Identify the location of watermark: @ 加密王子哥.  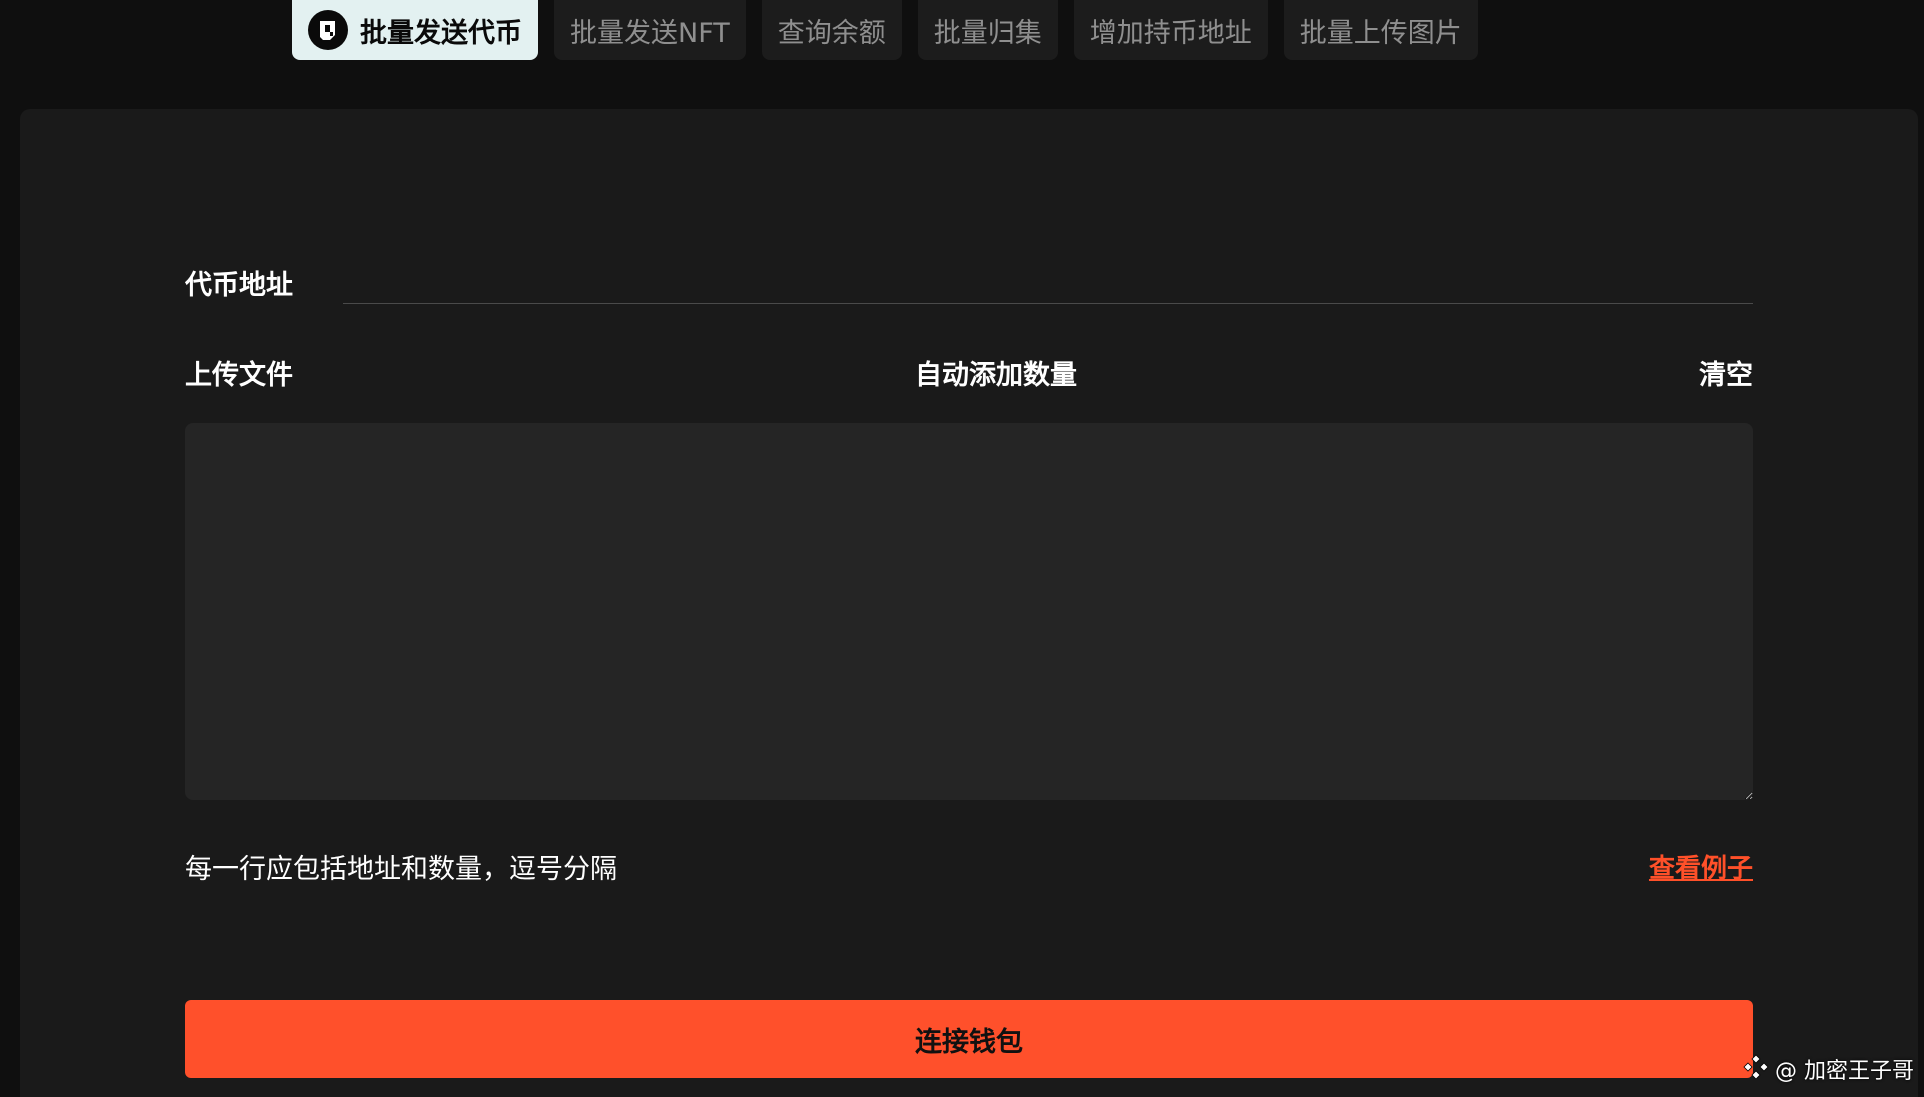
(1828, 1069).